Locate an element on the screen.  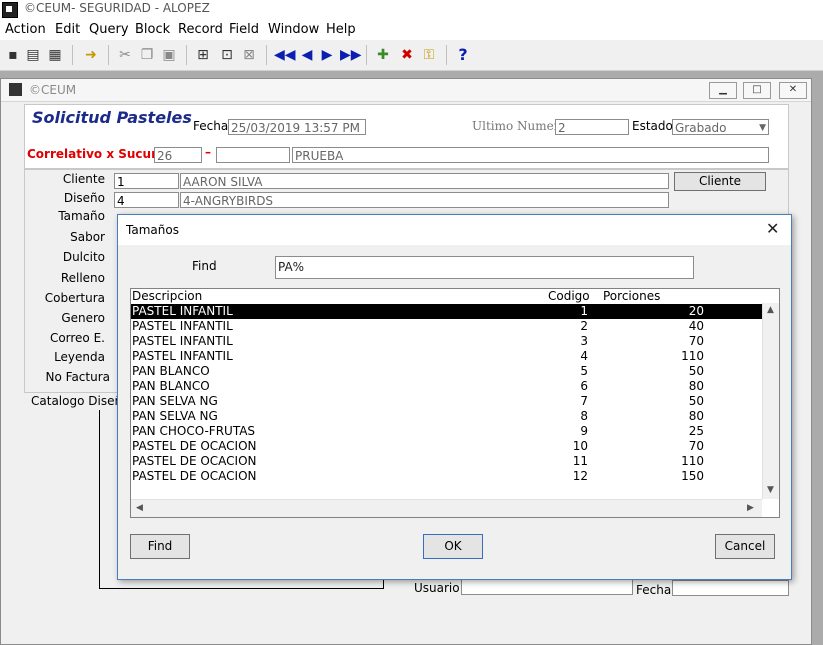
next-record-icon: ▶ is located at coordinates (327, 55).